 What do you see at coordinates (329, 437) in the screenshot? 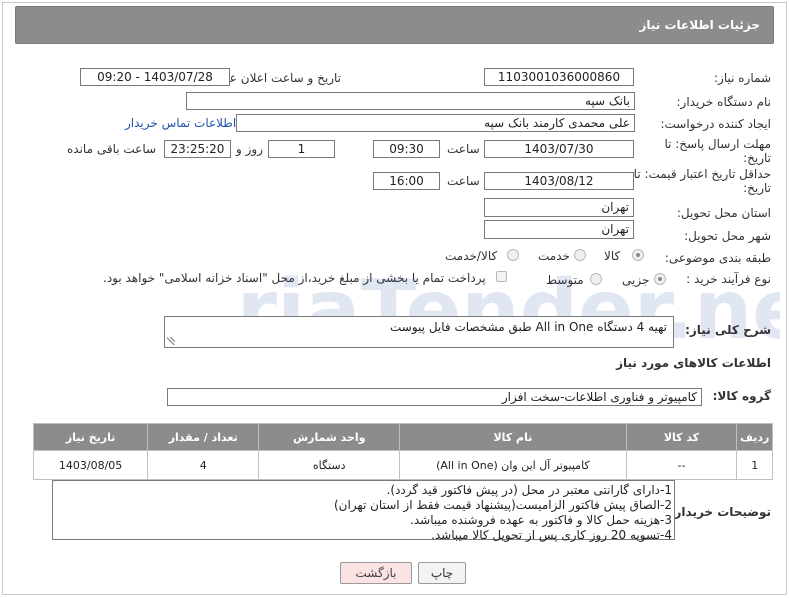
I see `col-unit: واحد شمارش` at bounding box center [329, 437].